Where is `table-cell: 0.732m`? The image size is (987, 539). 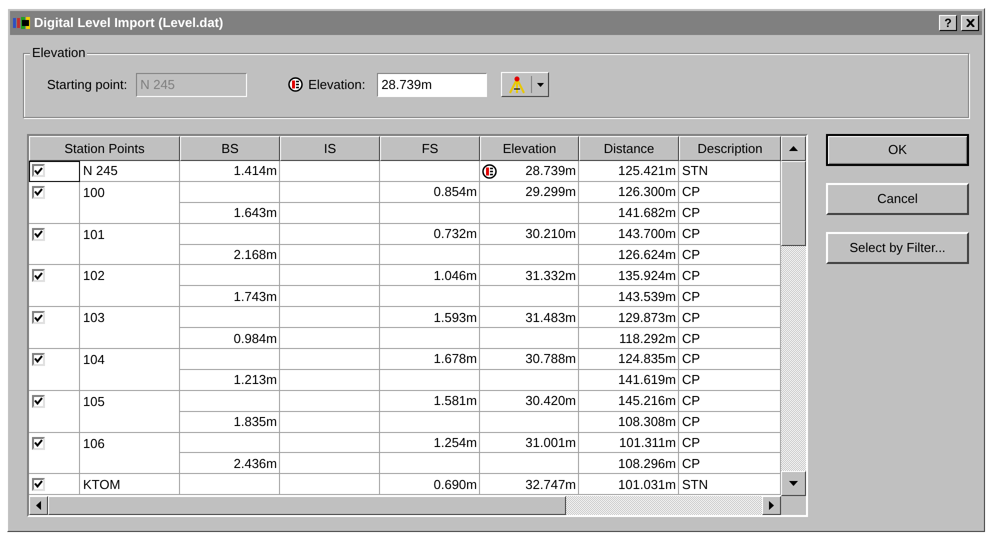 table-cell: 0.732m is located at coordinates (430, 234).